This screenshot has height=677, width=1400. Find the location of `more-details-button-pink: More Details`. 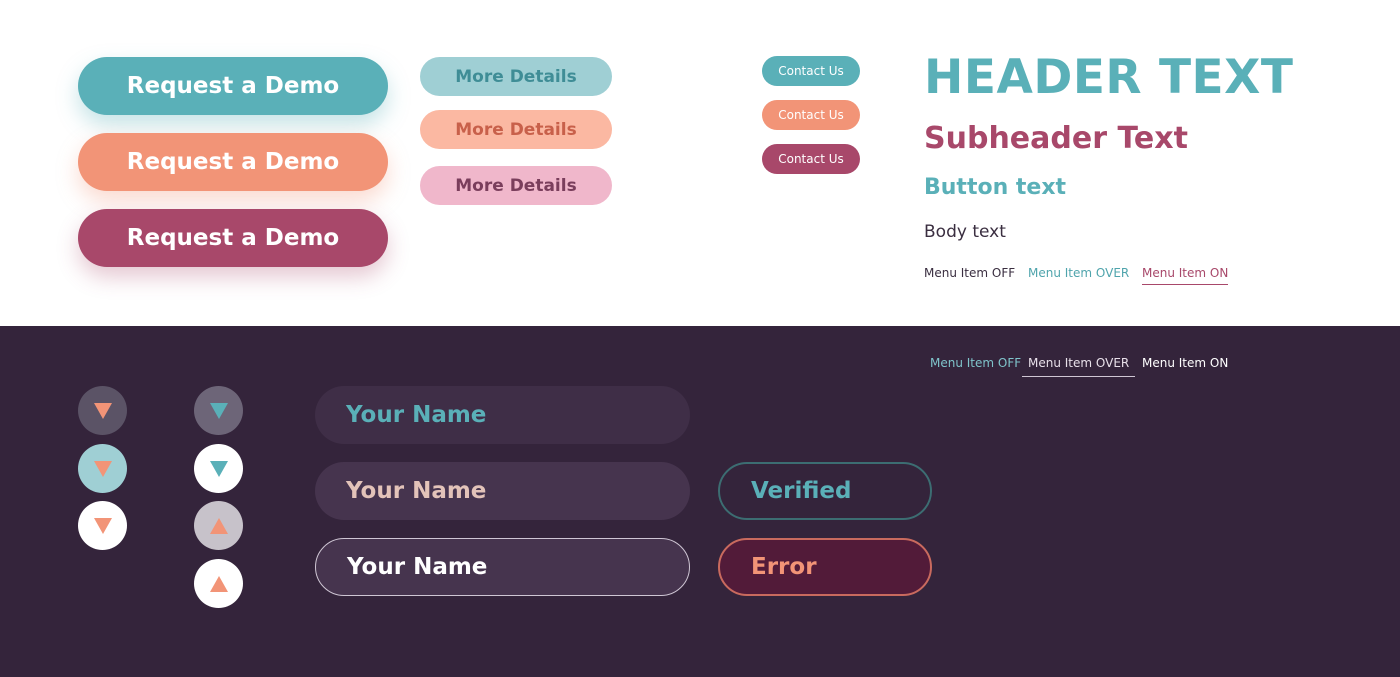

more-details-button-pink: More Details is located at coordinates (516, 185).